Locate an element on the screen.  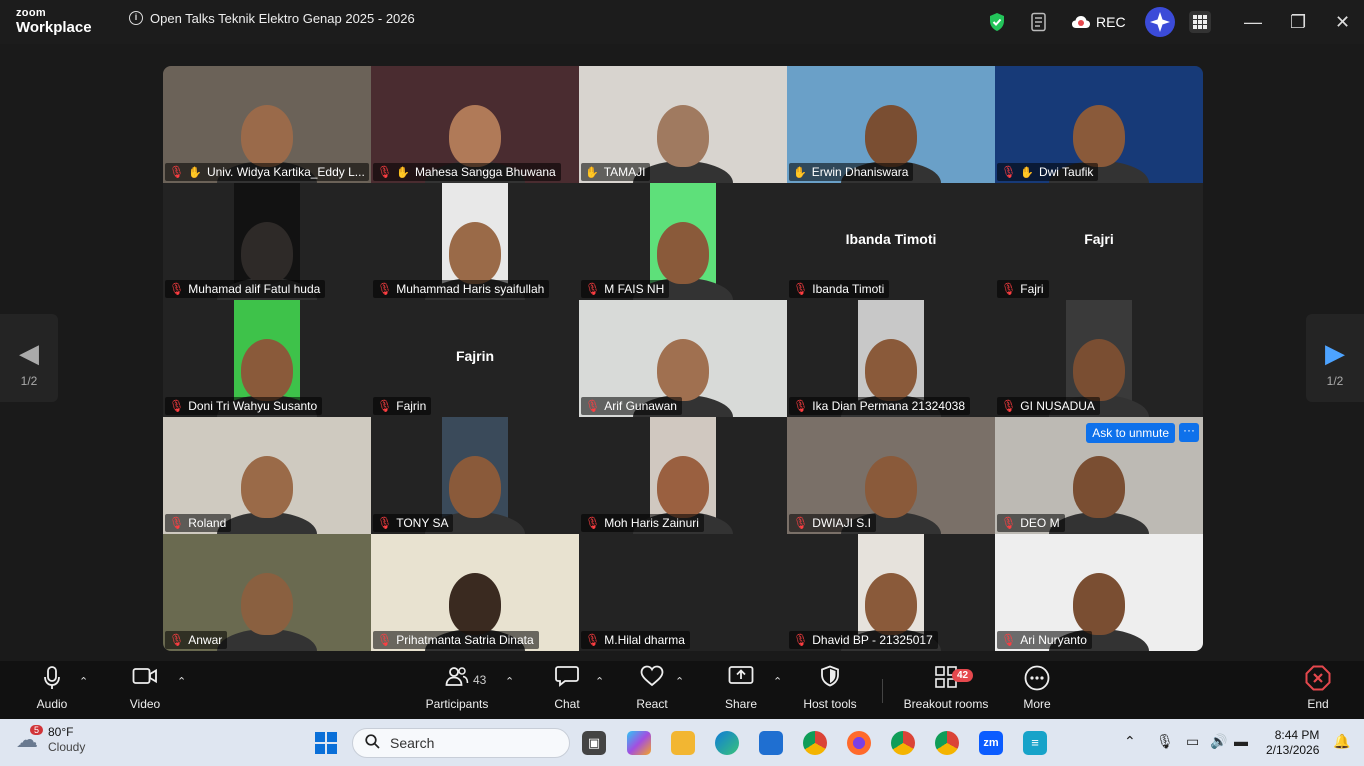
end-meeting-button: End is located at coordinates (1318, 688).